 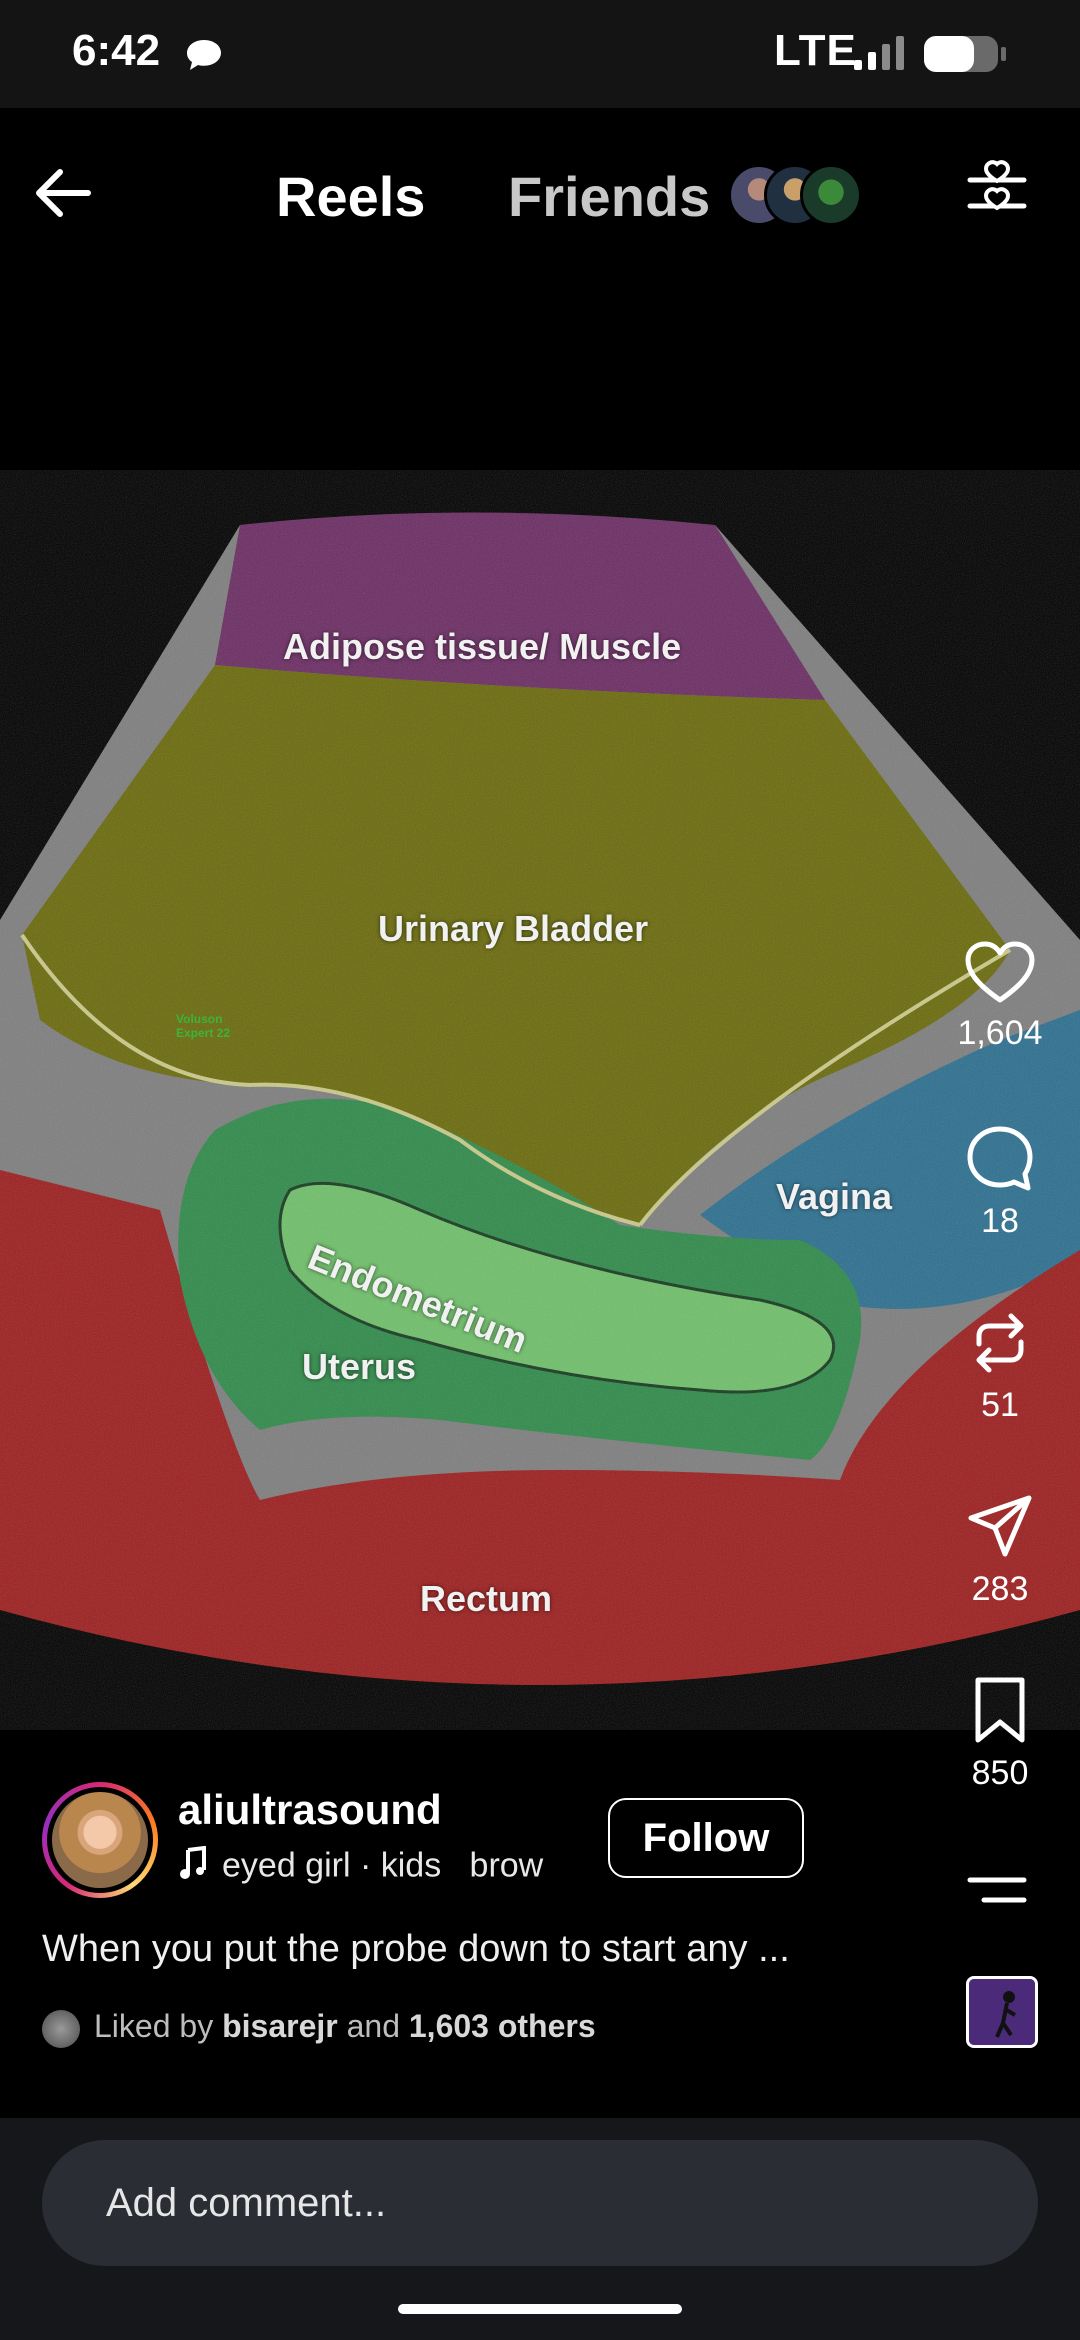 I want to click on save-count: 850, so click(x=1000, y=1773).